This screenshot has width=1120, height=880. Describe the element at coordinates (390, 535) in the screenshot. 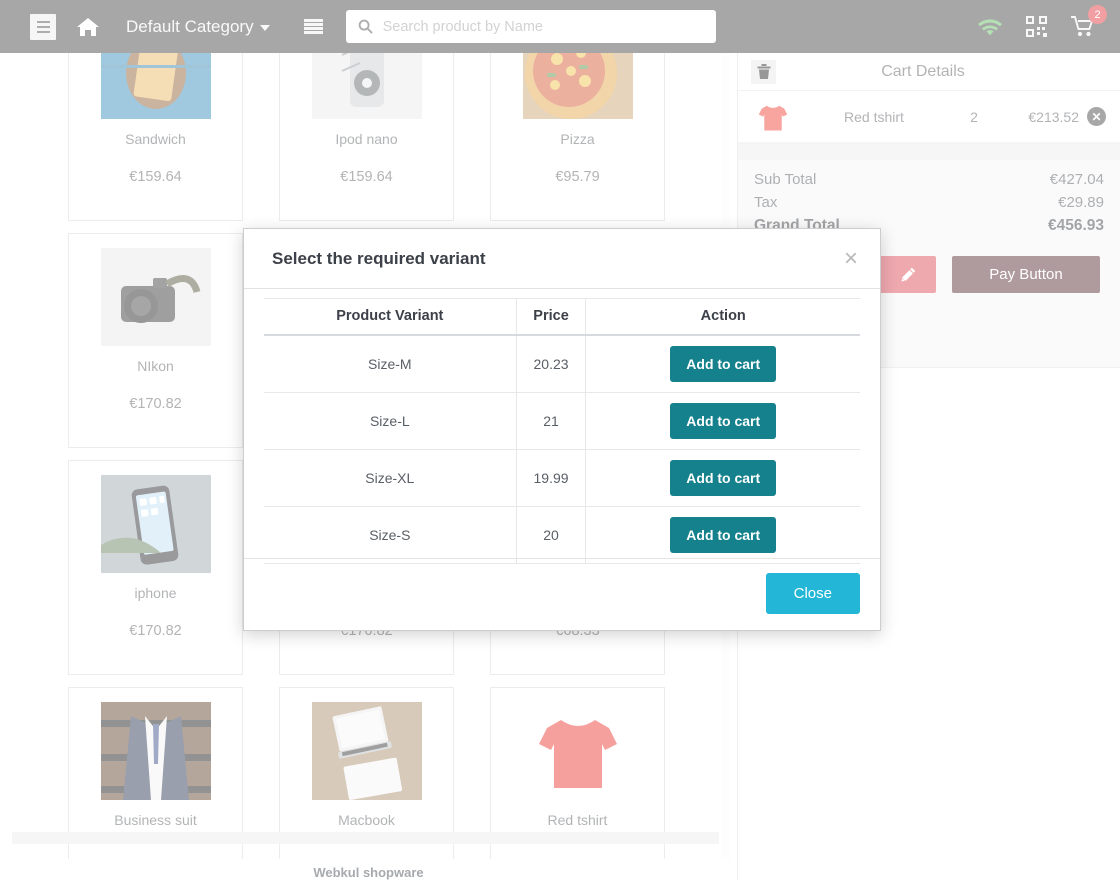

I see `variant-name: Size-S` at that location.